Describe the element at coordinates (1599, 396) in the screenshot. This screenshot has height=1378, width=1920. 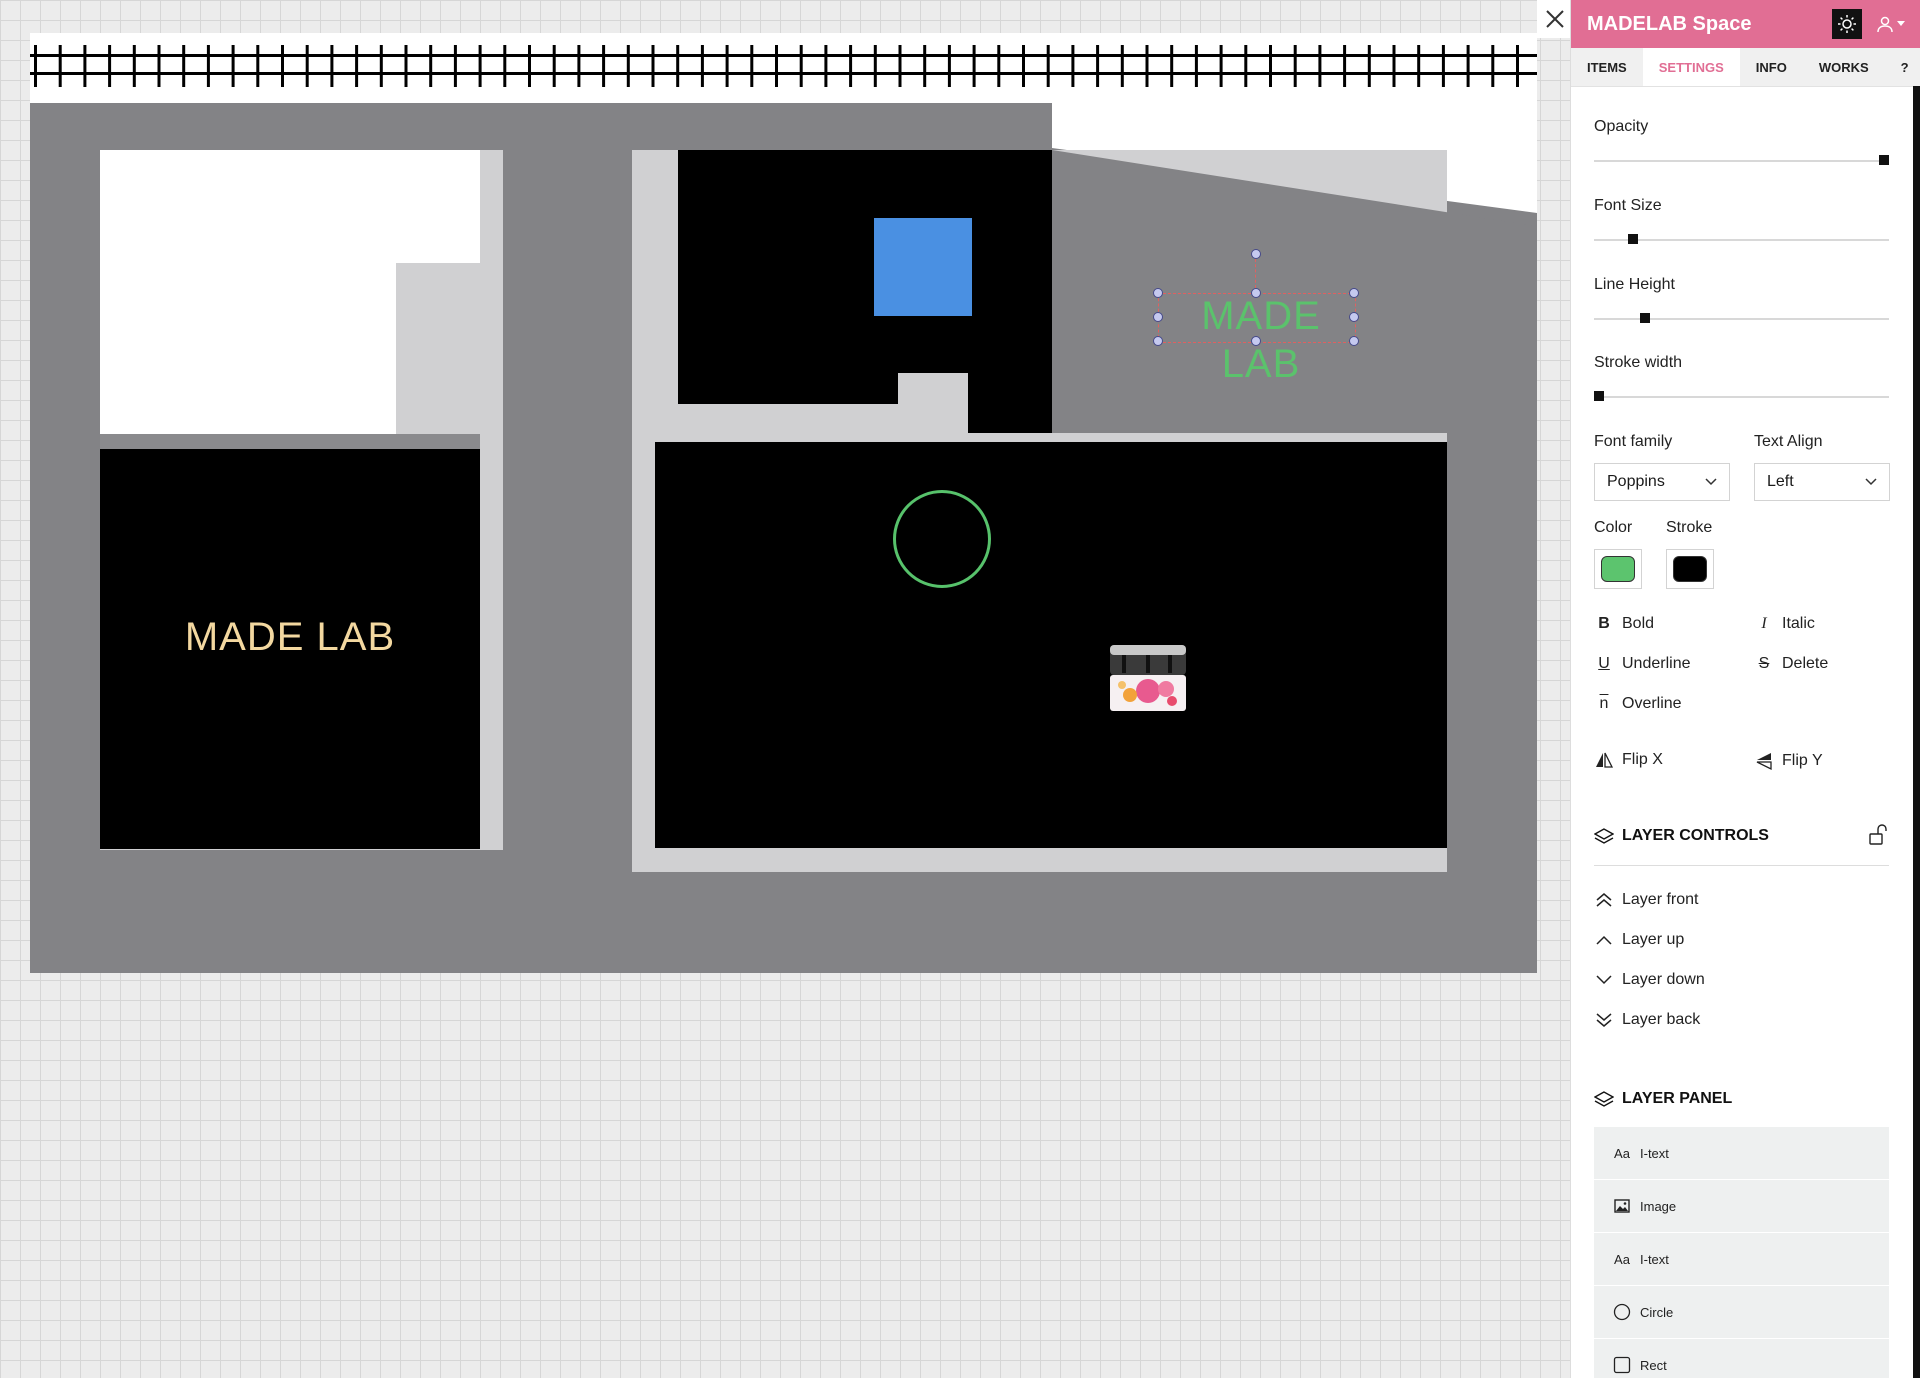
I see `stroke-width-slider-thumb` at that location.